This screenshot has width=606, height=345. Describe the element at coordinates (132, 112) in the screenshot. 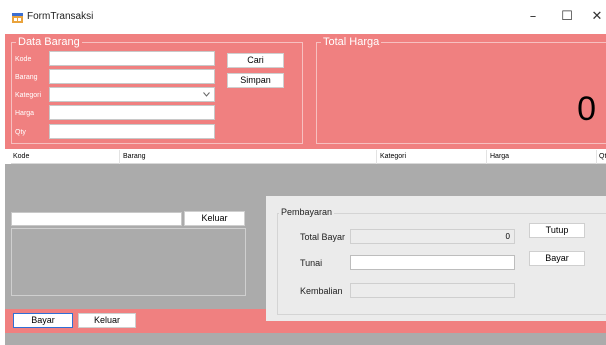

I see `harga-field` at that location.